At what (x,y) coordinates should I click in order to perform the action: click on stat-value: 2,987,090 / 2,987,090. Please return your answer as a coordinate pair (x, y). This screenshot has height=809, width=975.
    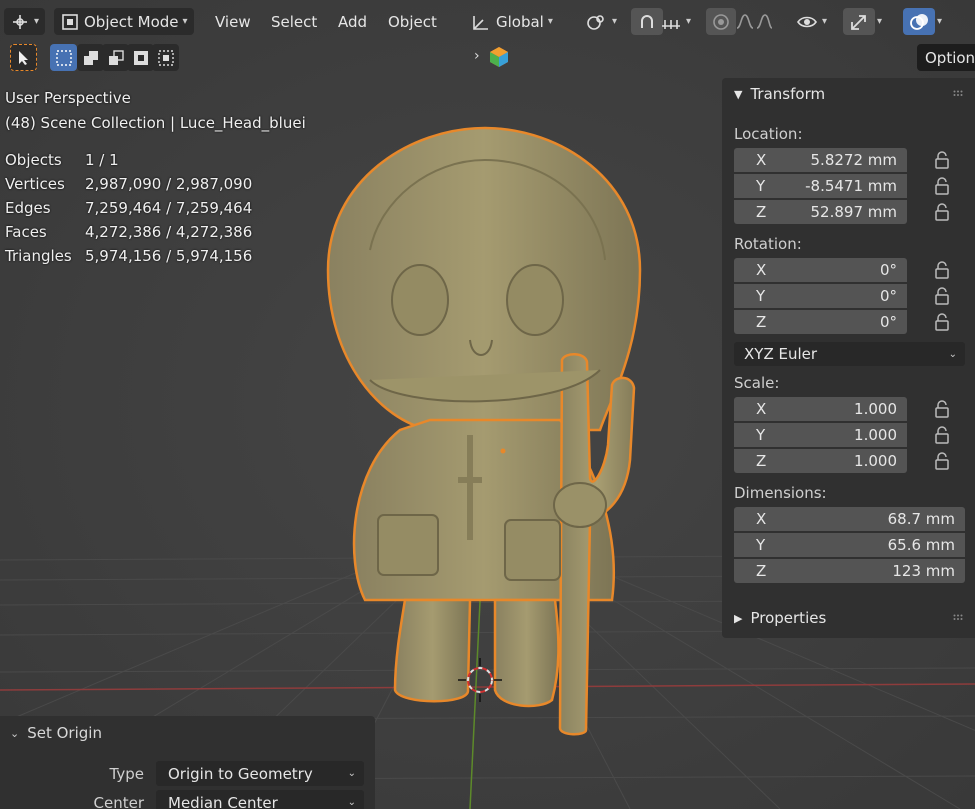
    Looking at the image, I should click on (169, 184).